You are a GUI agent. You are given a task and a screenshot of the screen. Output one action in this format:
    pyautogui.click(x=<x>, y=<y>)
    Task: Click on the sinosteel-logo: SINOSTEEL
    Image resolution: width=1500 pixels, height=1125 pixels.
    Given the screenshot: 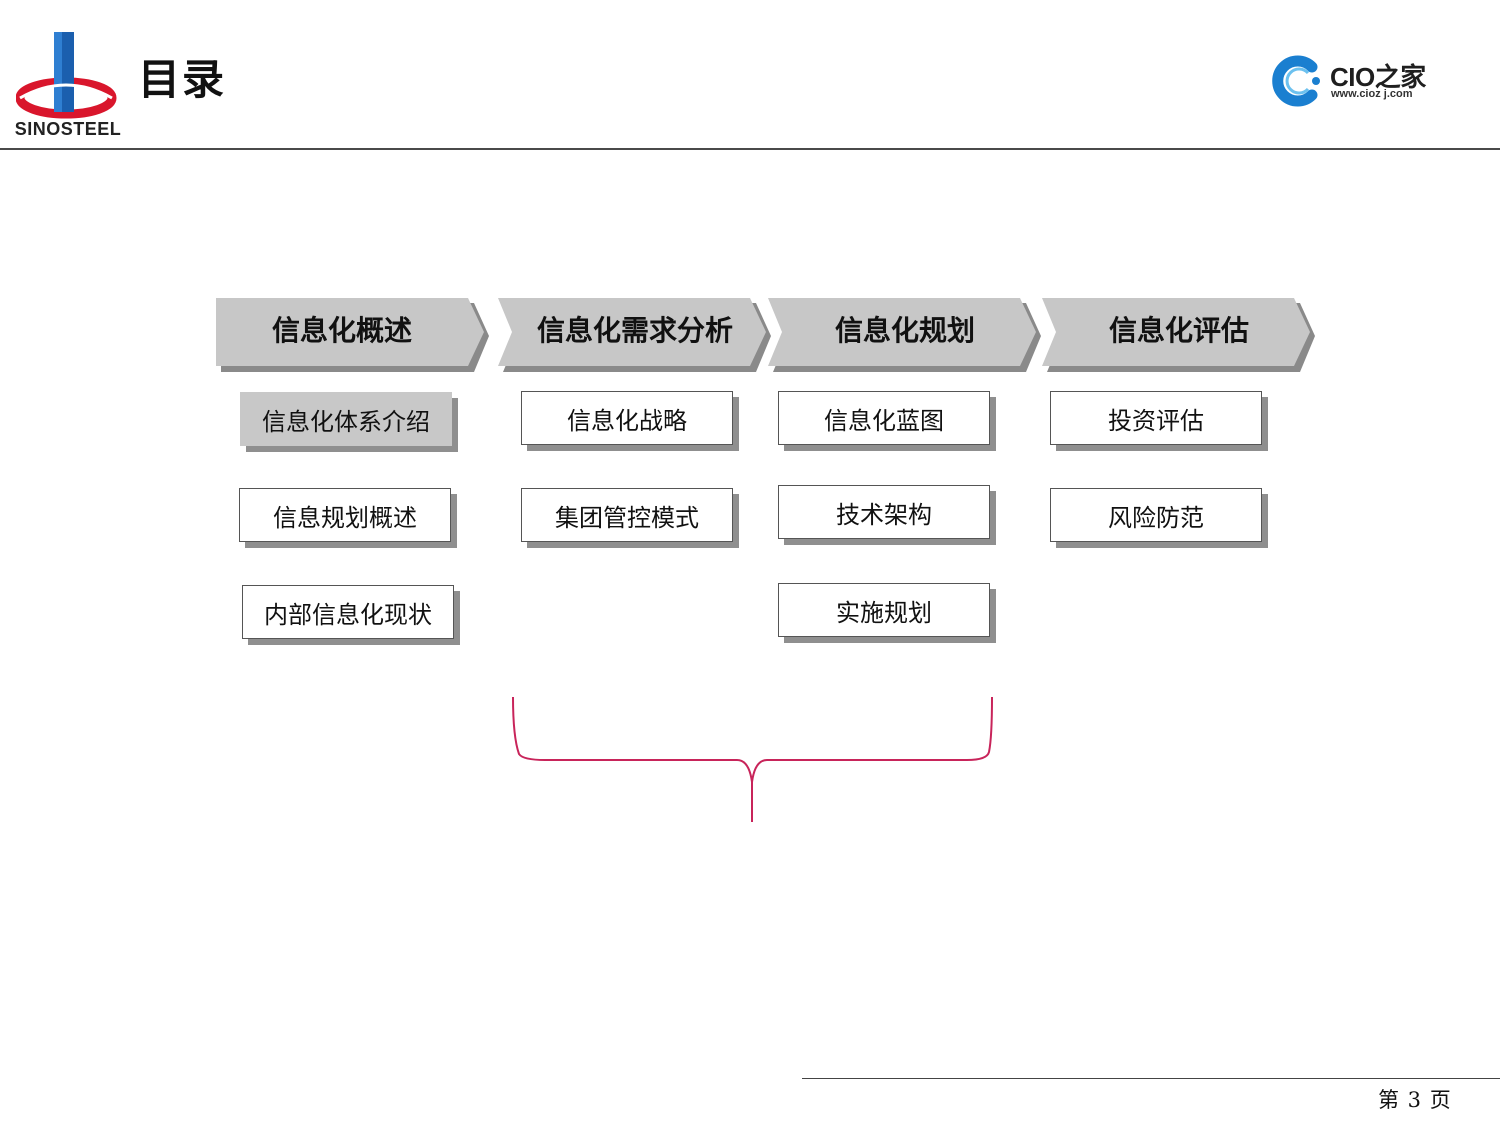 What is the action you would take?
    pyautogui.click(x=68, y=87)
    